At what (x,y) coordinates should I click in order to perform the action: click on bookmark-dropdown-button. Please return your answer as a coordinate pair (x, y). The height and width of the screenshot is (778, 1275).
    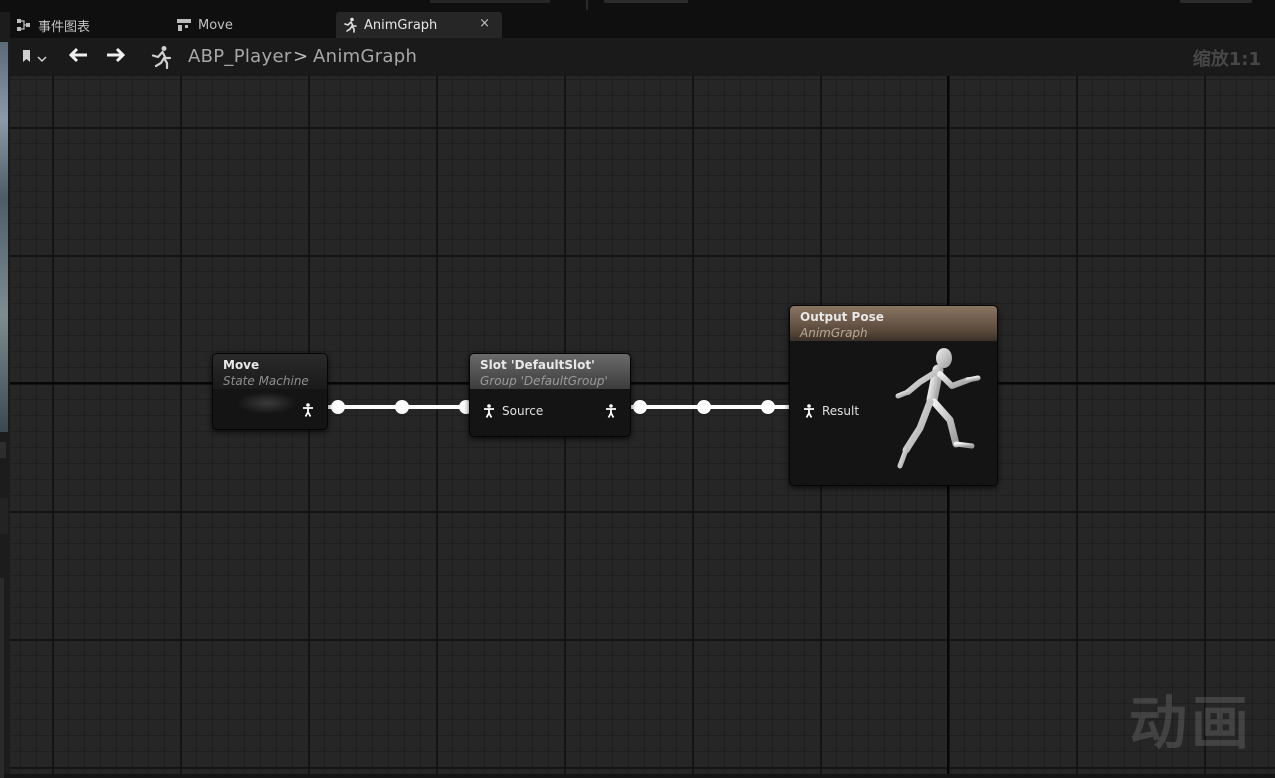
    Looking at the image, I should click on (34, 57).